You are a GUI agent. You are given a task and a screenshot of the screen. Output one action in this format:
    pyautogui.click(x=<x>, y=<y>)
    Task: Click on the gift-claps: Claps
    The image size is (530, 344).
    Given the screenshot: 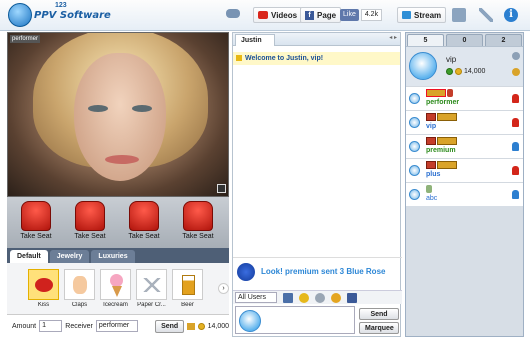 What is the action you would take?
    pyautogui.click(x=79, y=288)
    